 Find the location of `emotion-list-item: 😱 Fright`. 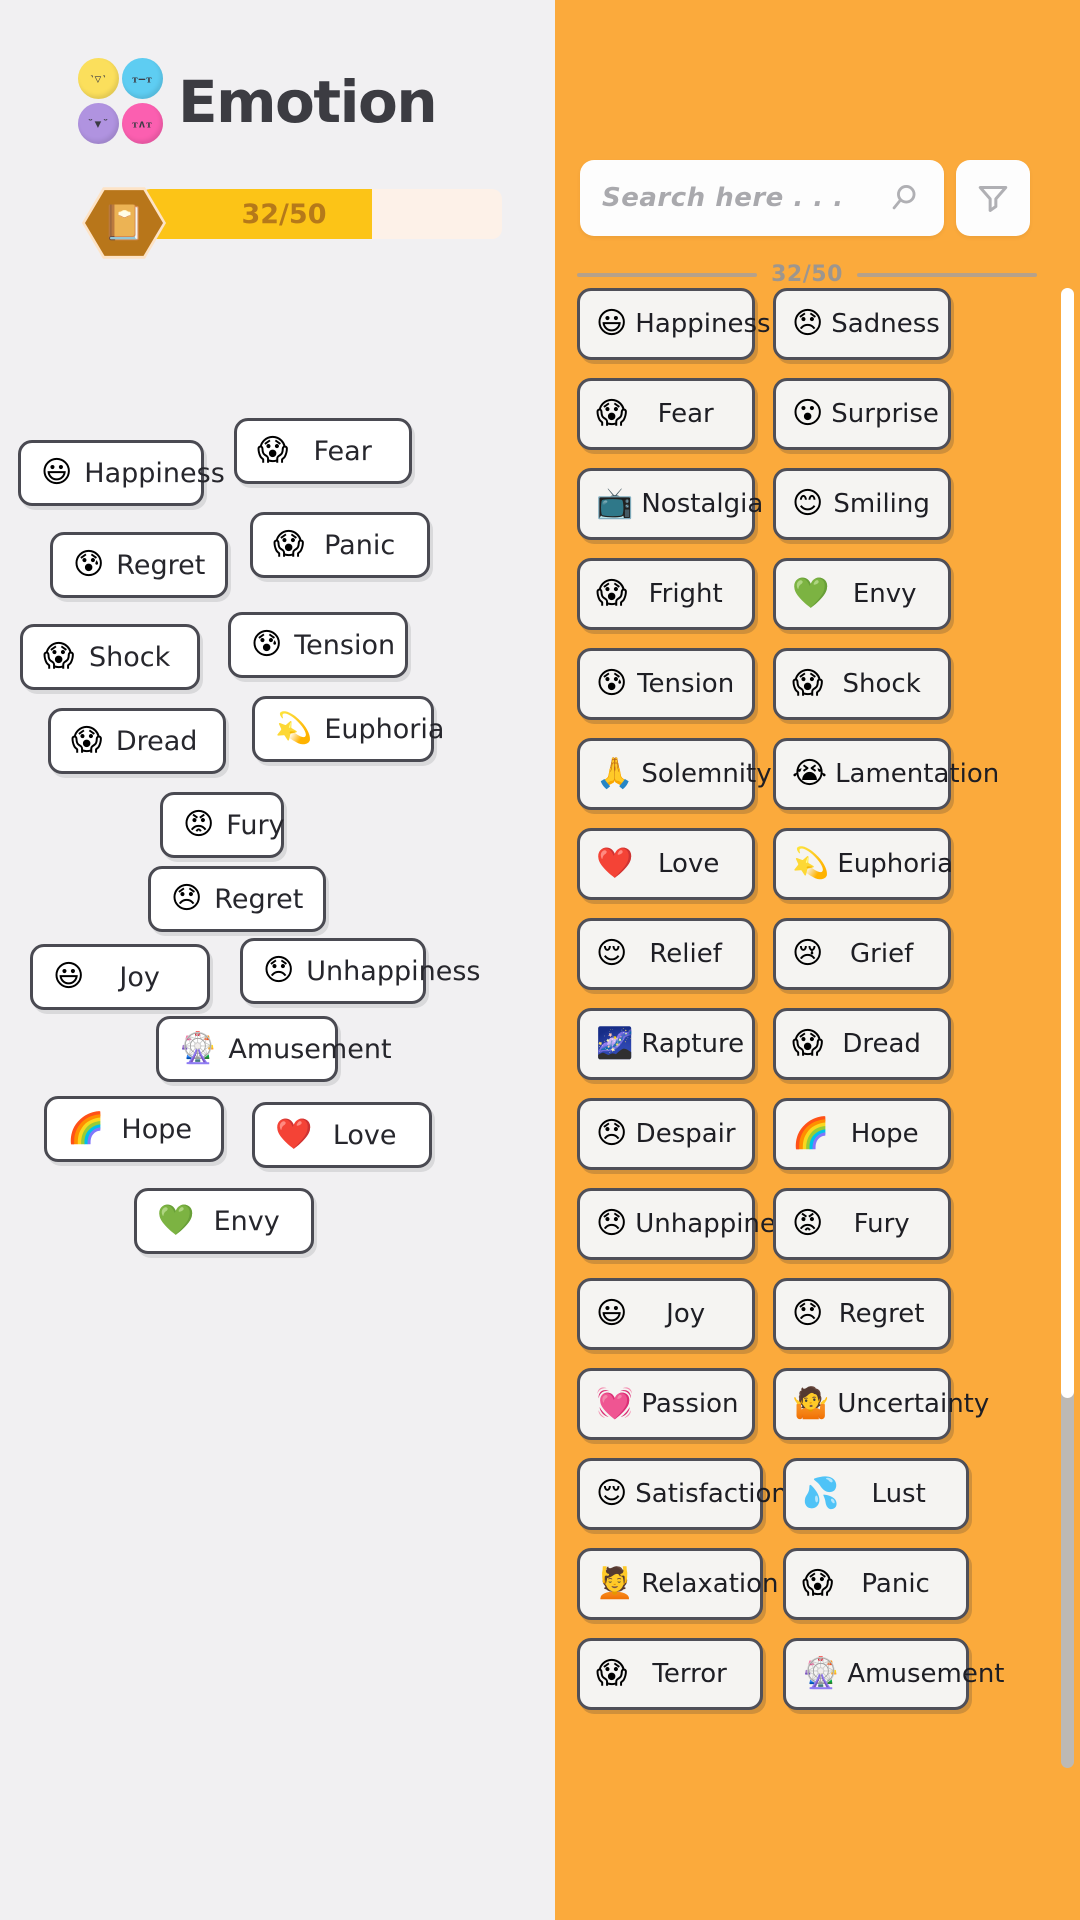

emotion-list-item: 😱 Fright is located at coordinates (666, 594).